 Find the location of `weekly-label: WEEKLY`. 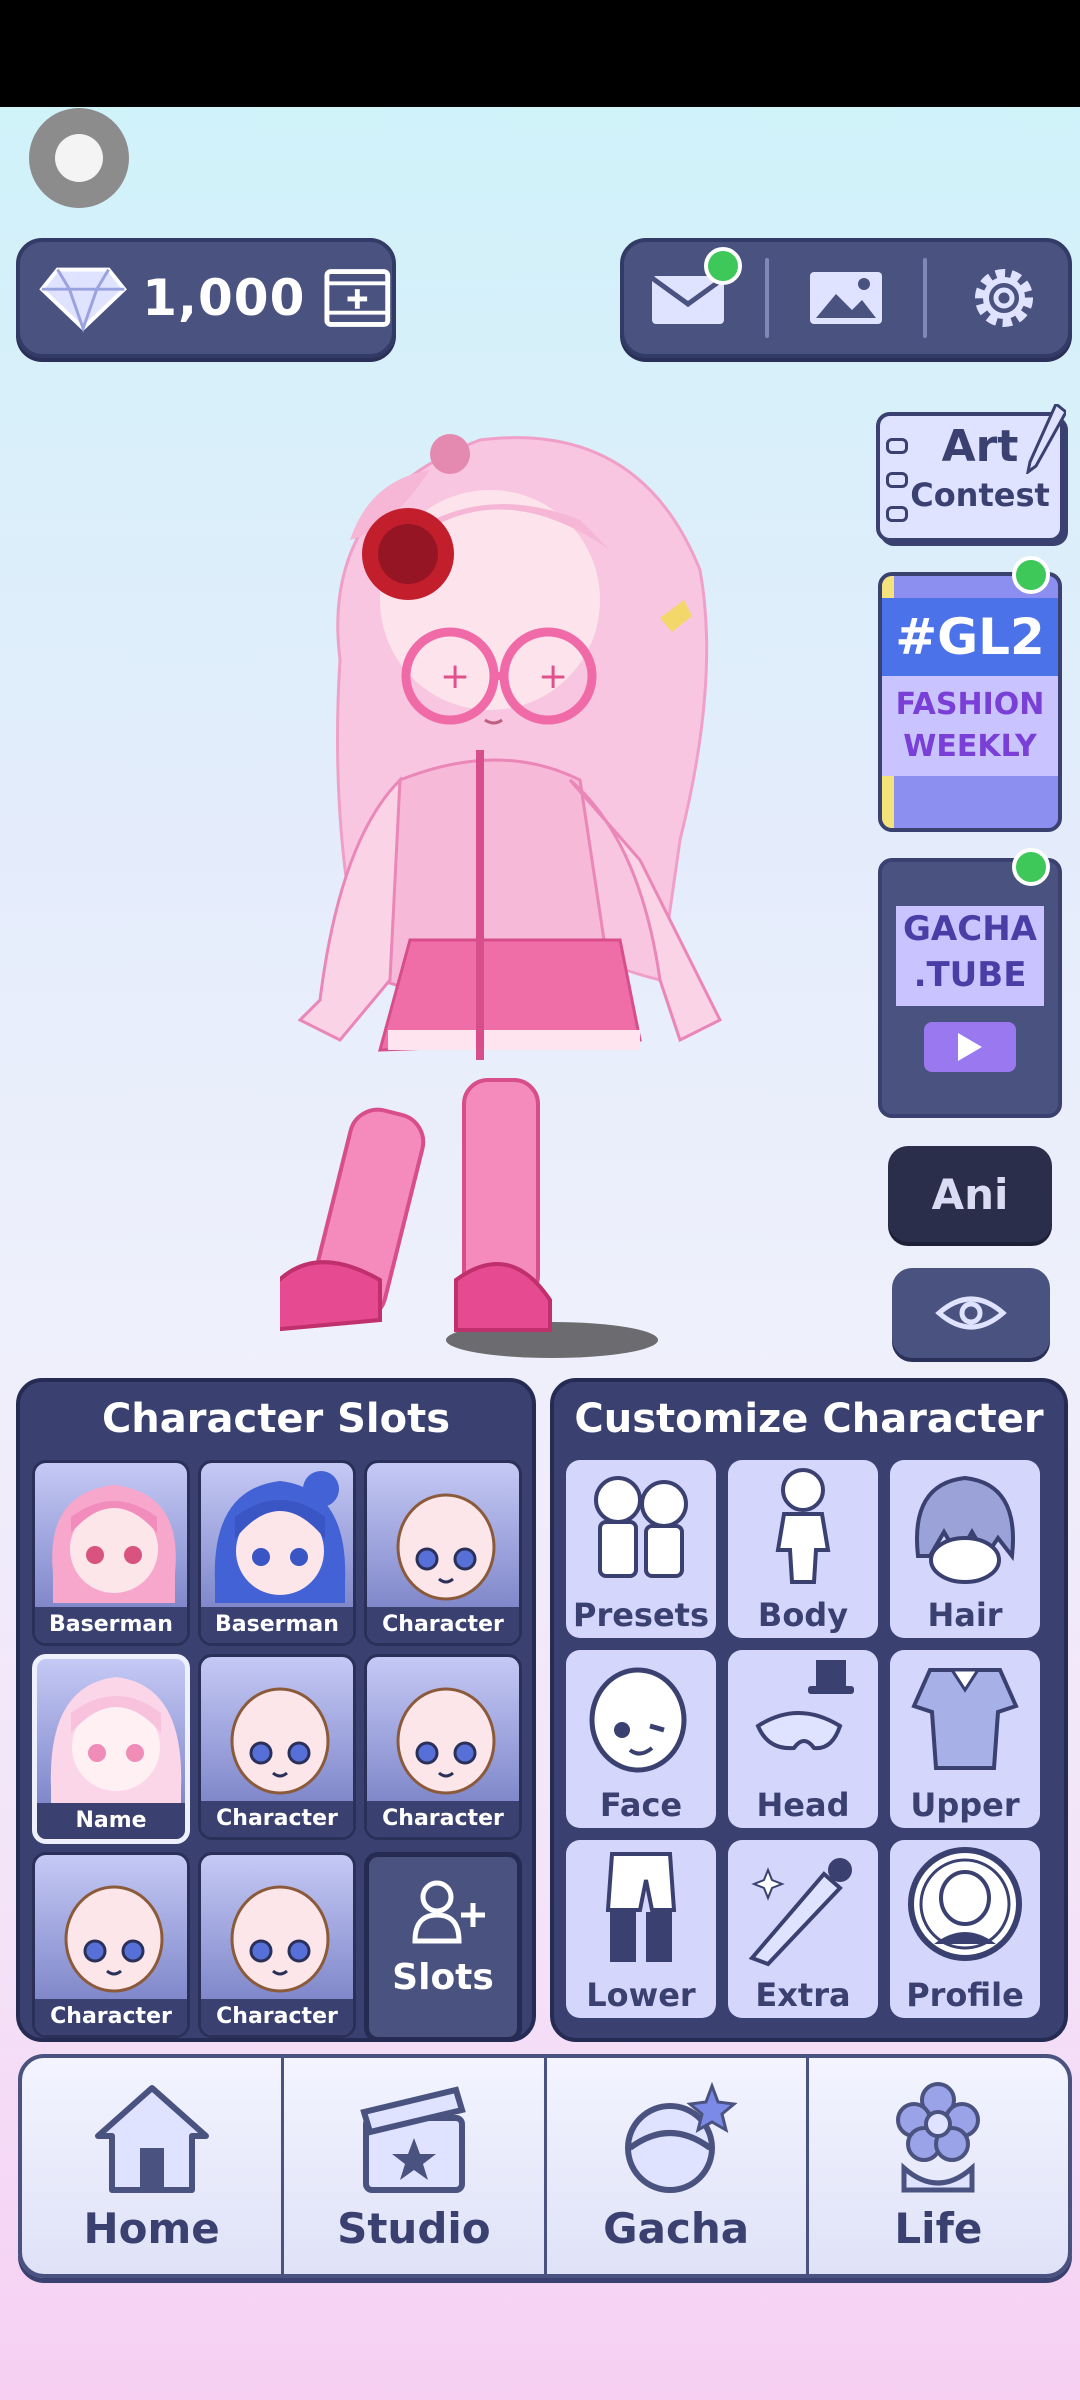

weekly-label: WEEKLY is located at coordinates (970, 746).